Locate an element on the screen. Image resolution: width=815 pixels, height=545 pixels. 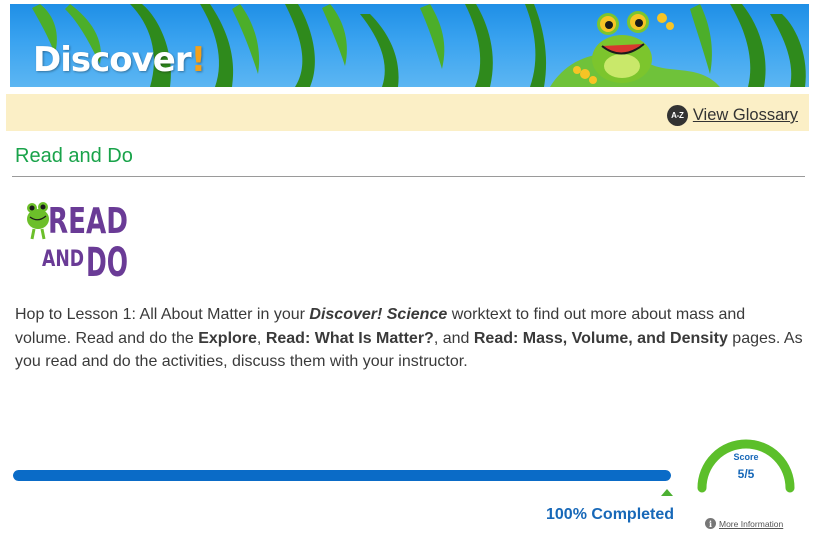
progress-bar is located at coordinates (342, 475).